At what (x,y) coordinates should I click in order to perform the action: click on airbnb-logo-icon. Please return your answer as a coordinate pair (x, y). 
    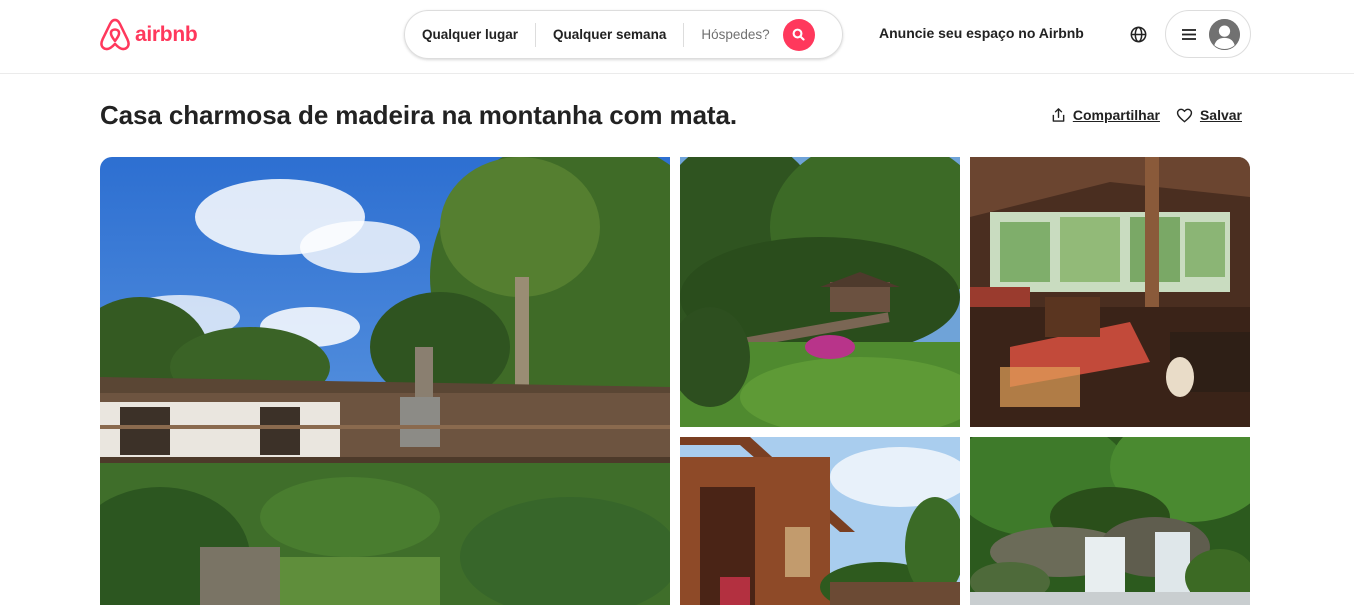
    Looking at the image, I should click on (115, 34).